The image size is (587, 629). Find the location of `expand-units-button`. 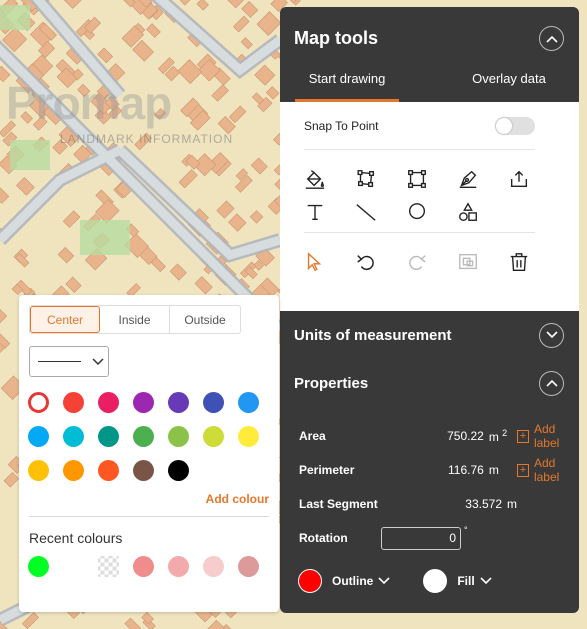

expand-units-button is located at coordinates (551, 335).